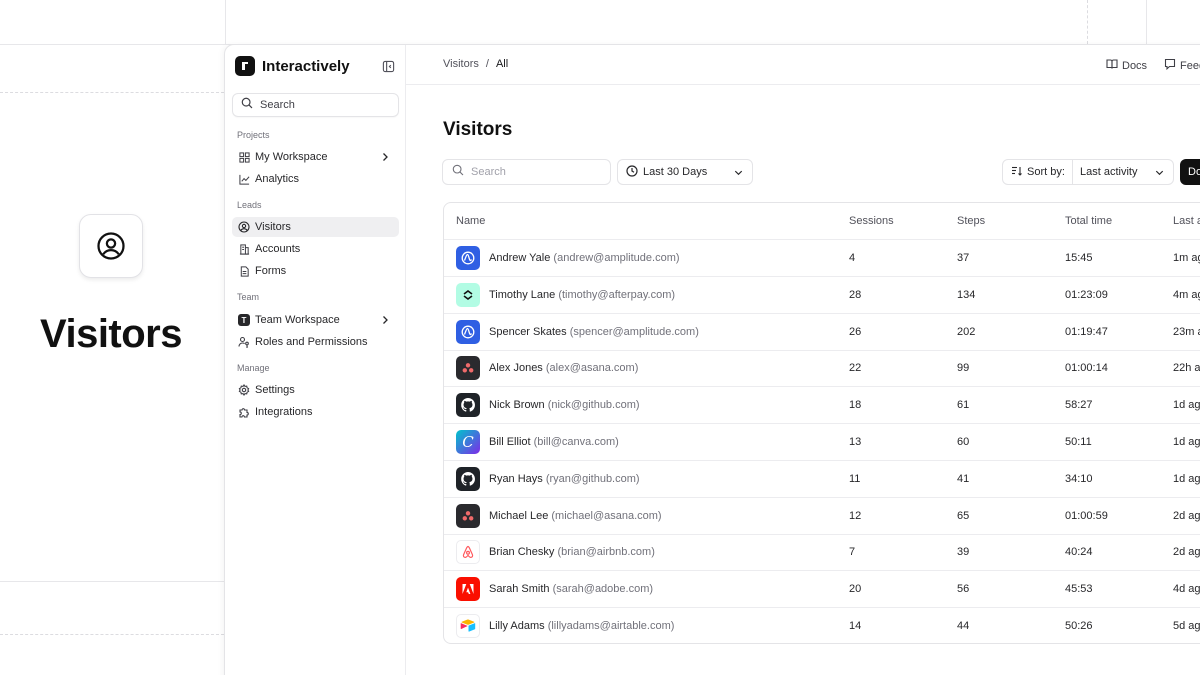 This screenshot has height=675, width=1200. What do you see at coordinates (517, 405) in the screenshot?
I see `visitor-name: Nick Brown` at bounding box center [517, 405].